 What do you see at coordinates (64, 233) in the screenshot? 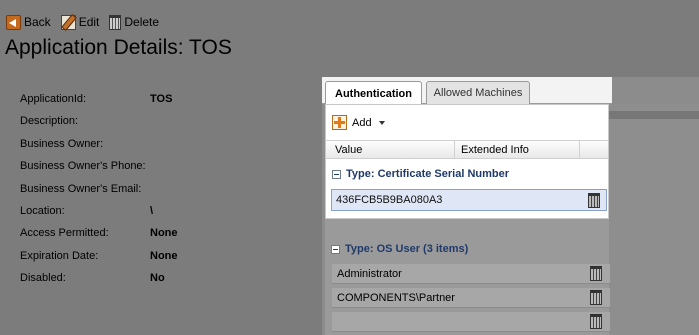
I see `detail-label: Access Permitted:` at bounding box center [64, 233].